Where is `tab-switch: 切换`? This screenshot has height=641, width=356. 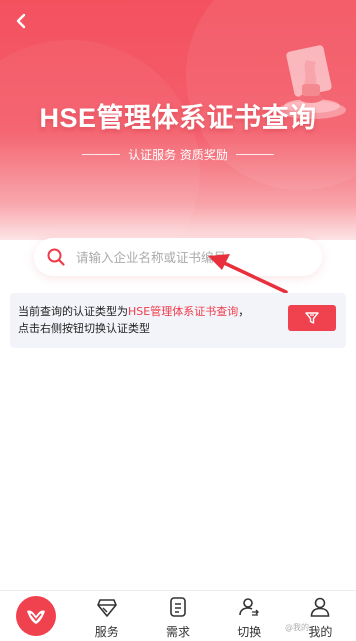
tab-switch: 切换 is located at coordinates (249, 616).